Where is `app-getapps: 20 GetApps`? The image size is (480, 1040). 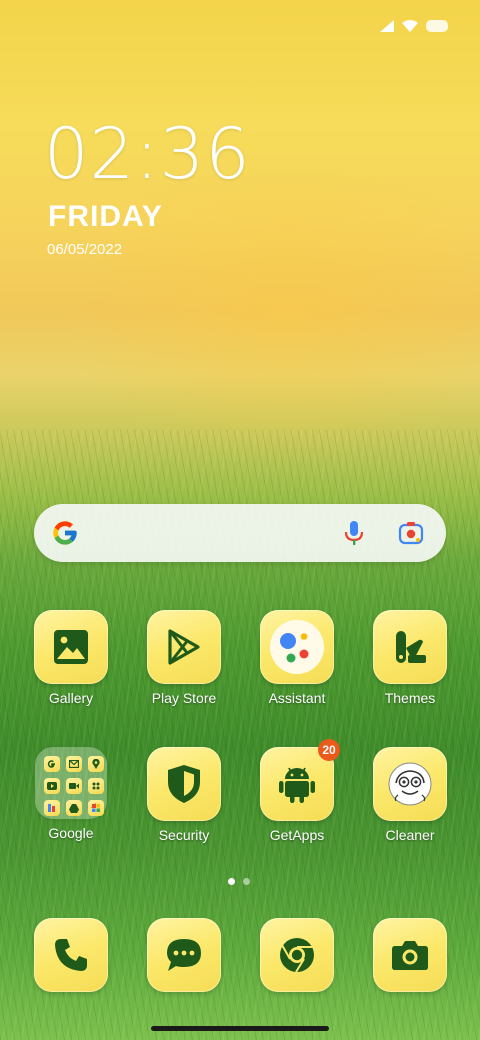 app-getapps: 20 GetApps is located at coordinates (297, 791).